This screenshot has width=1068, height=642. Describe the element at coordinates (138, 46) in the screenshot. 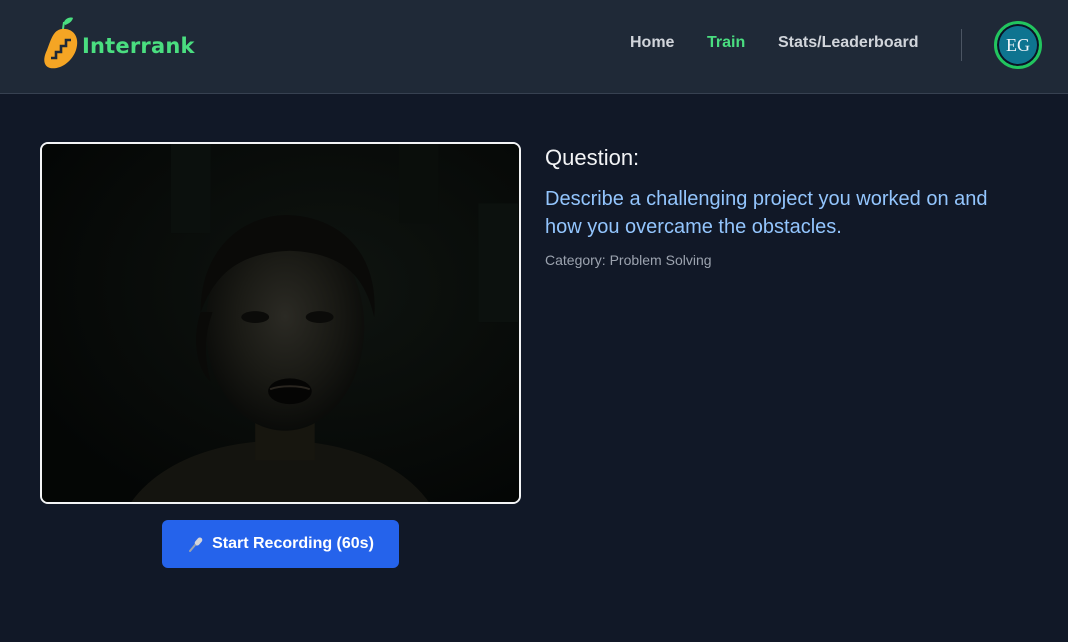

I see `app-name: Interrank` at that location.